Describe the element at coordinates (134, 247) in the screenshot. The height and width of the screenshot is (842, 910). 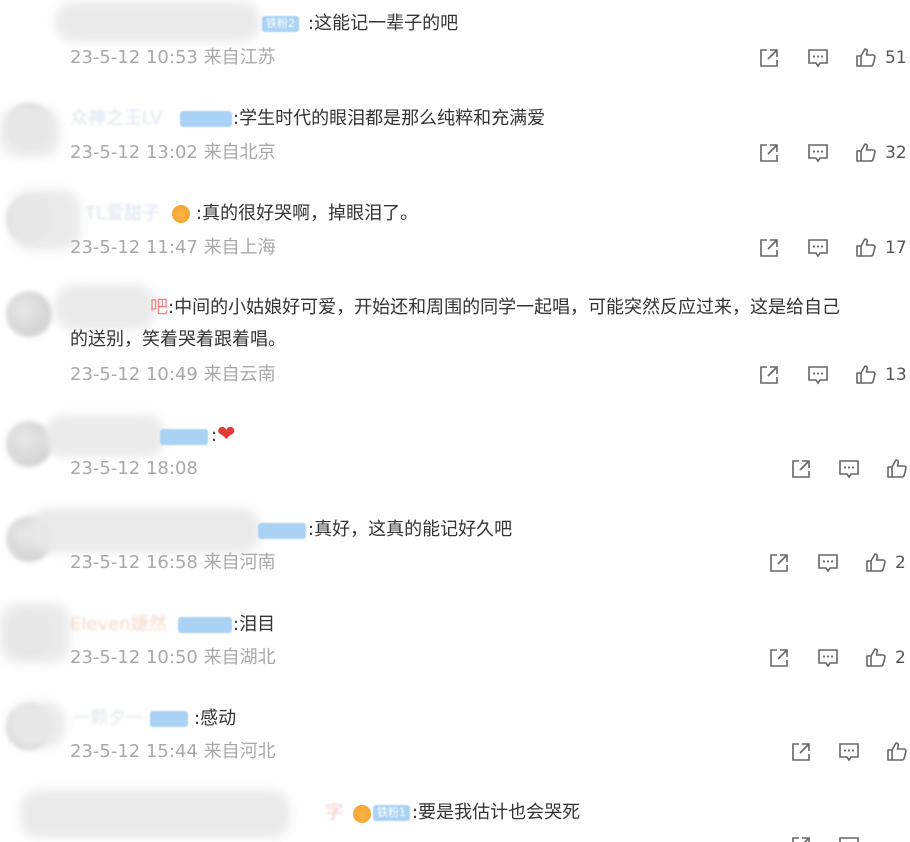
I see `comment-time: 23-5-12 11:47` at that location.